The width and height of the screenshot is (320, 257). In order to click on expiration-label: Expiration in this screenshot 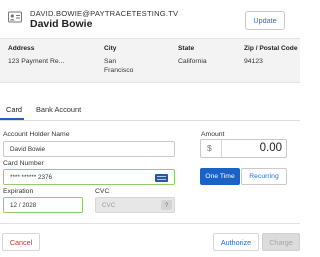, I will do `click(18, 191)`.